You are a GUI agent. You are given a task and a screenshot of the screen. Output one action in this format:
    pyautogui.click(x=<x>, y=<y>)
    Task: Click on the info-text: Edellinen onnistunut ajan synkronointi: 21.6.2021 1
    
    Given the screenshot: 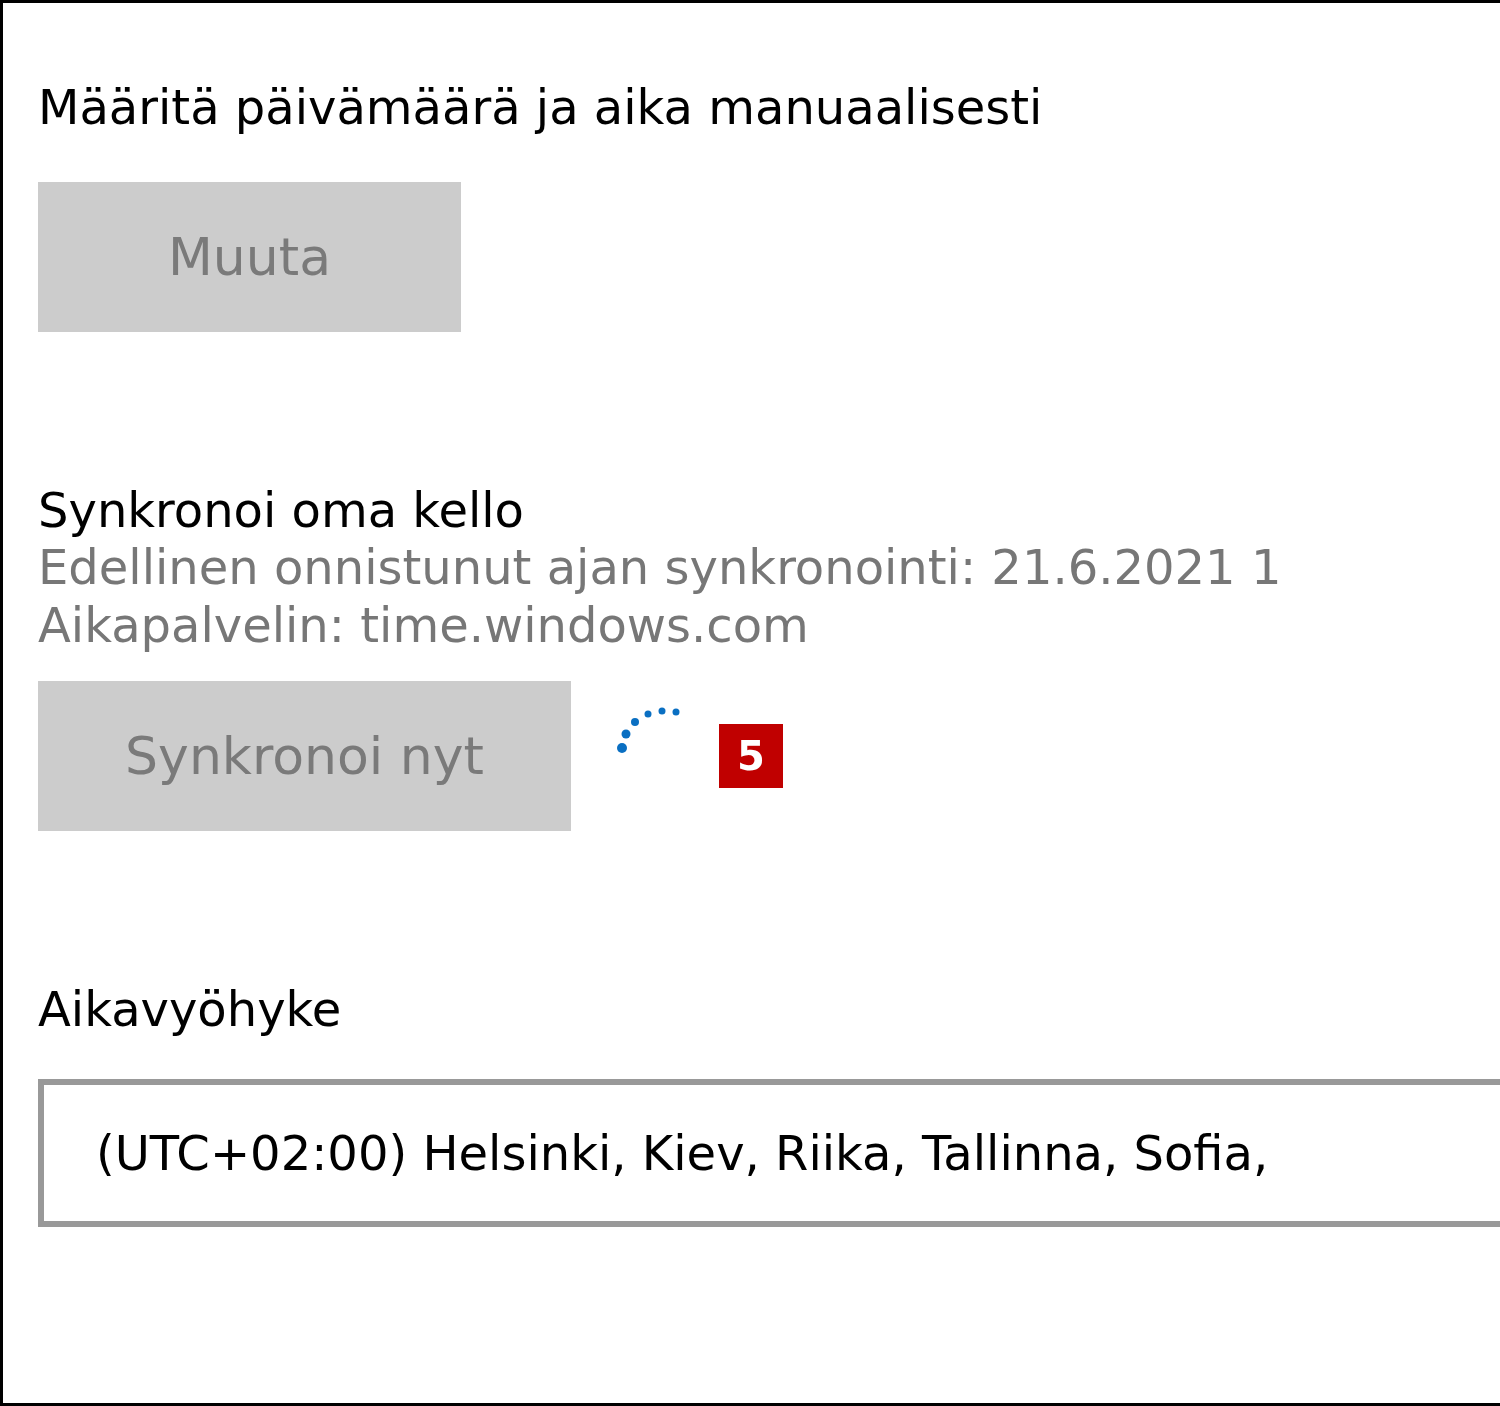 What is the action you would take?
    pyautogui.click(x=660, y=568)
    